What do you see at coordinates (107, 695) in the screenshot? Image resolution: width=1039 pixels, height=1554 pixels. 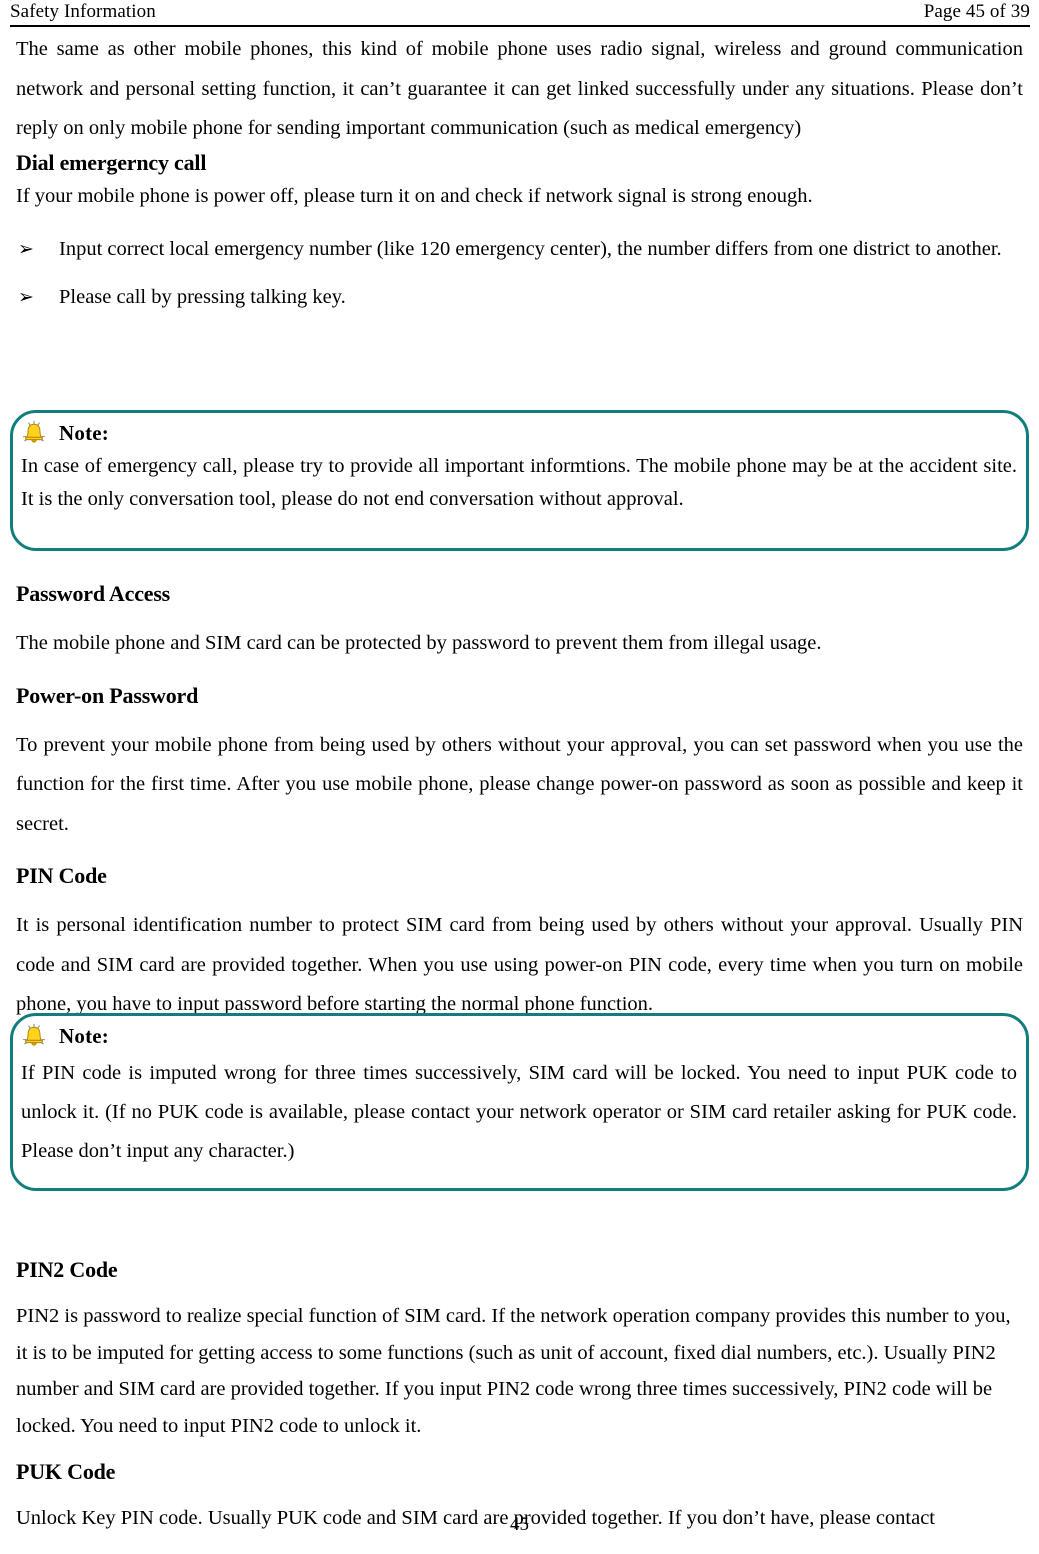 I see `heading-power-on-password: Power-on Password` at bounding box center [107, 695].